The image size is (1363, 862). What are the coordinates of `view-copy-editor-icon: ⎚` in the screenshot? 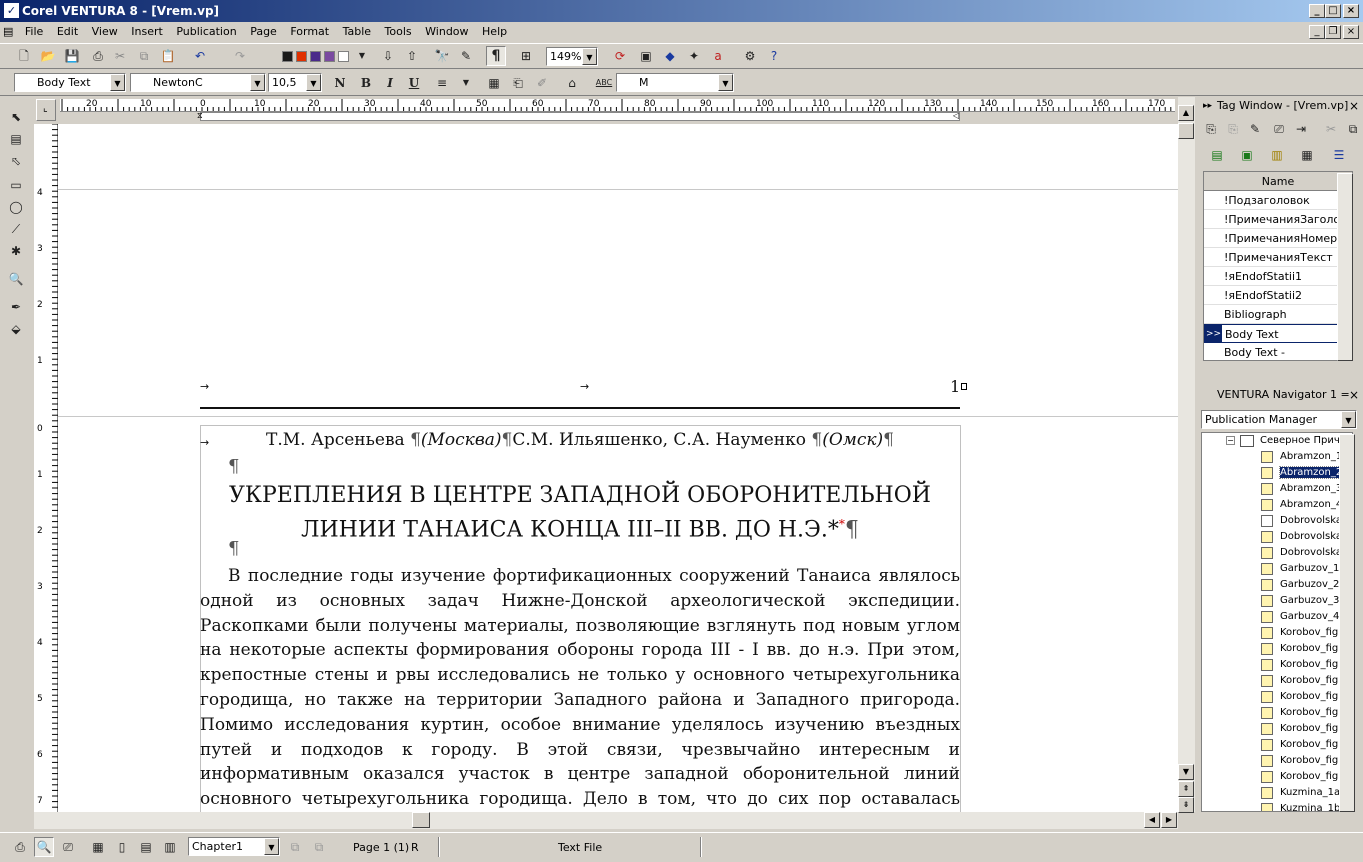 It's located at (68, 847).